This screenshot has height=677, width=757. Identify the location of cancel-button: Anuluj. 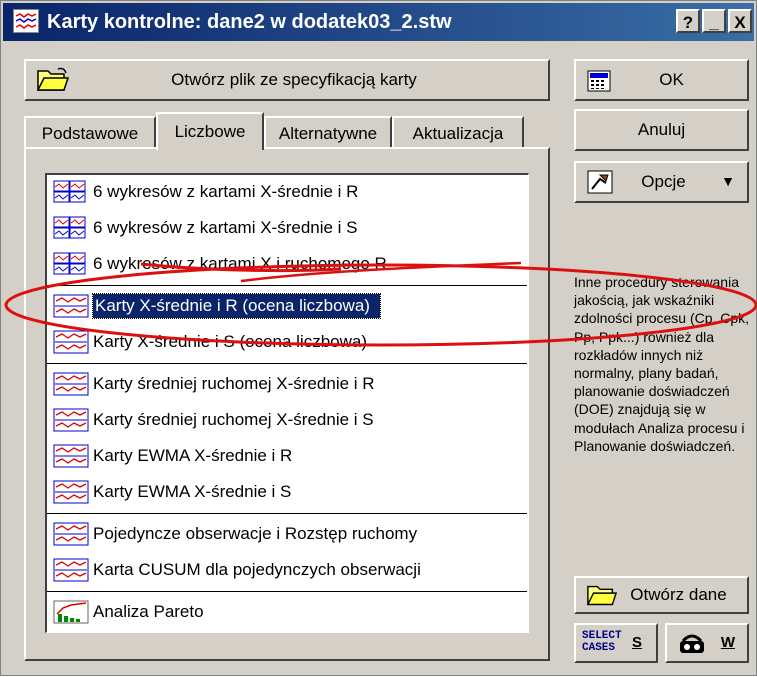
(661, 130).